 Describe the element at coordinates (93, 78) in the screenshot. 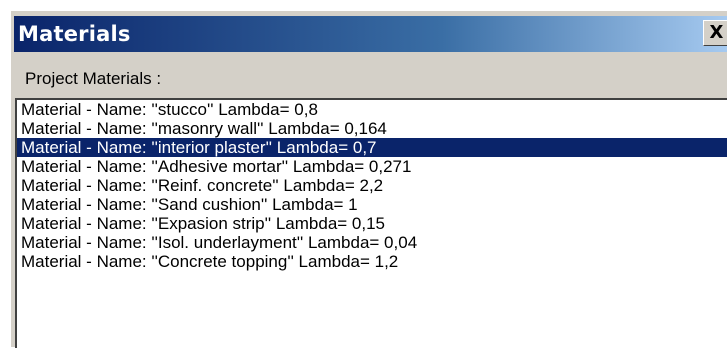

I see `project-materials-label: Project Materials :` at that location.